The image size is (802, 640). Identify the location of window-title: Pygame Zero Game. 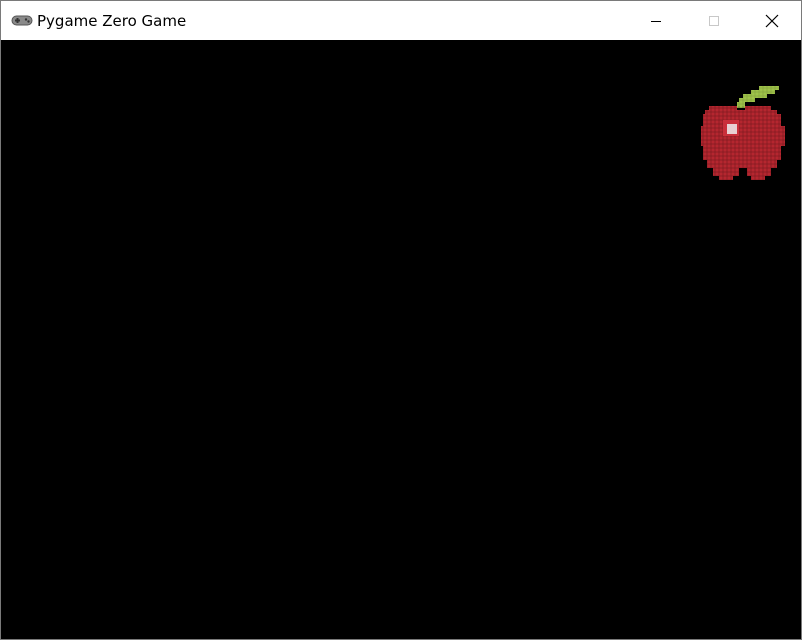
(112, 21).